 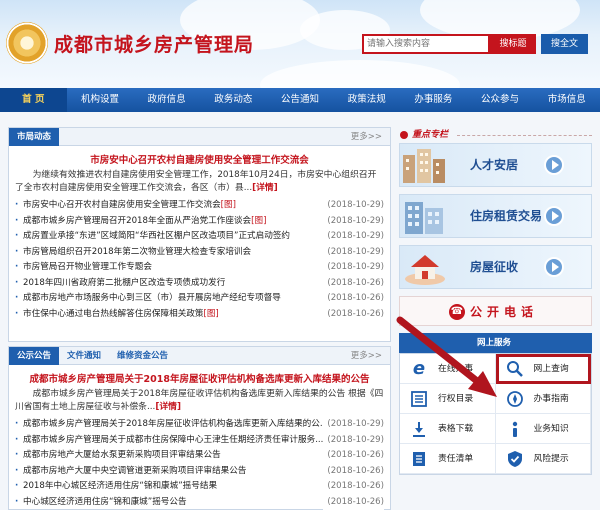 I want to click on banner-label: 房屋征收, so click(x=494, y=267).